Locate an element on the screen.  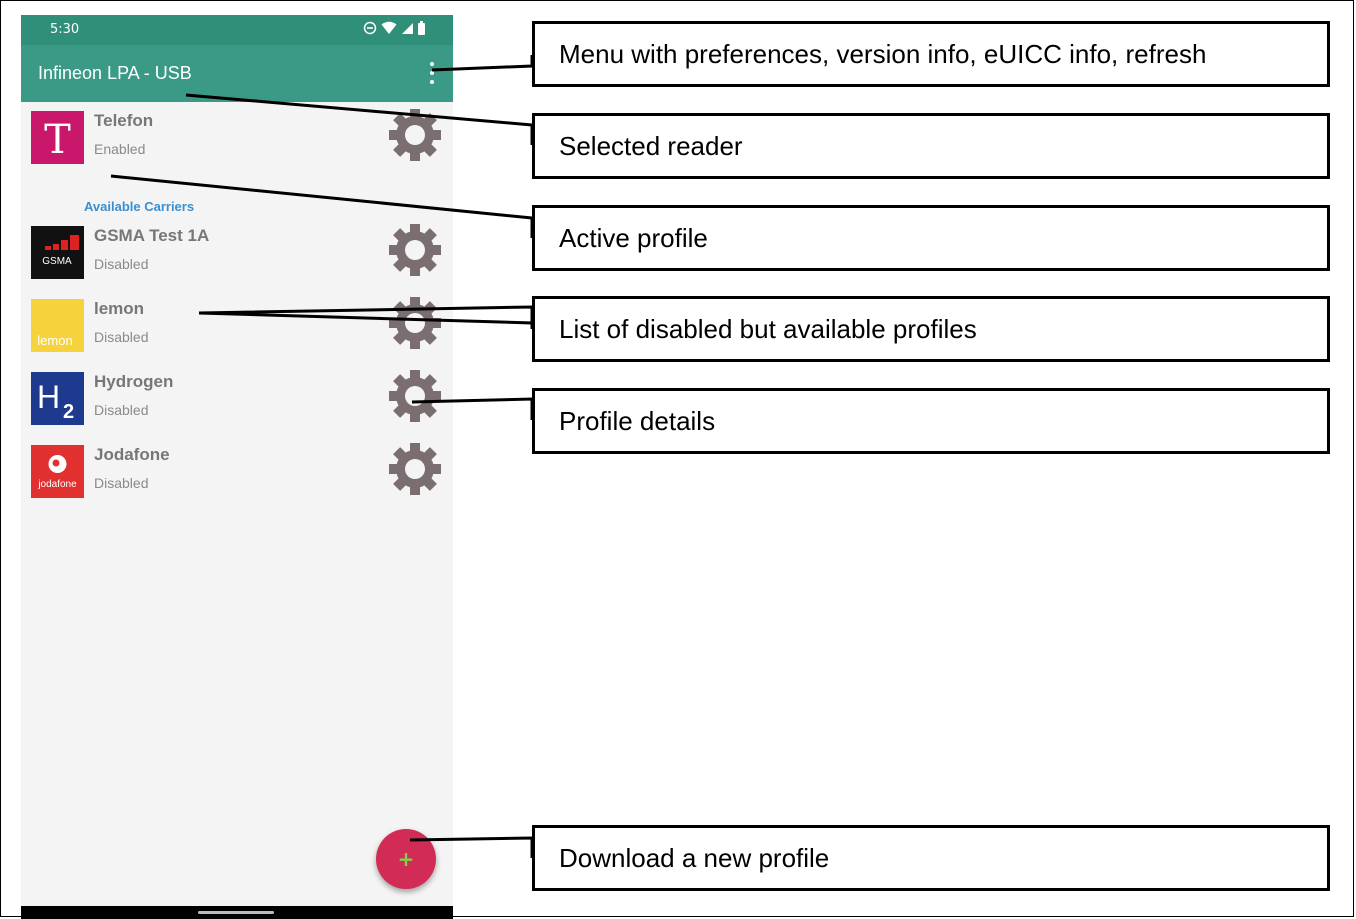
callout-disabled-profiles: List of disabled but available profiles is located at coordinates (931, 329).